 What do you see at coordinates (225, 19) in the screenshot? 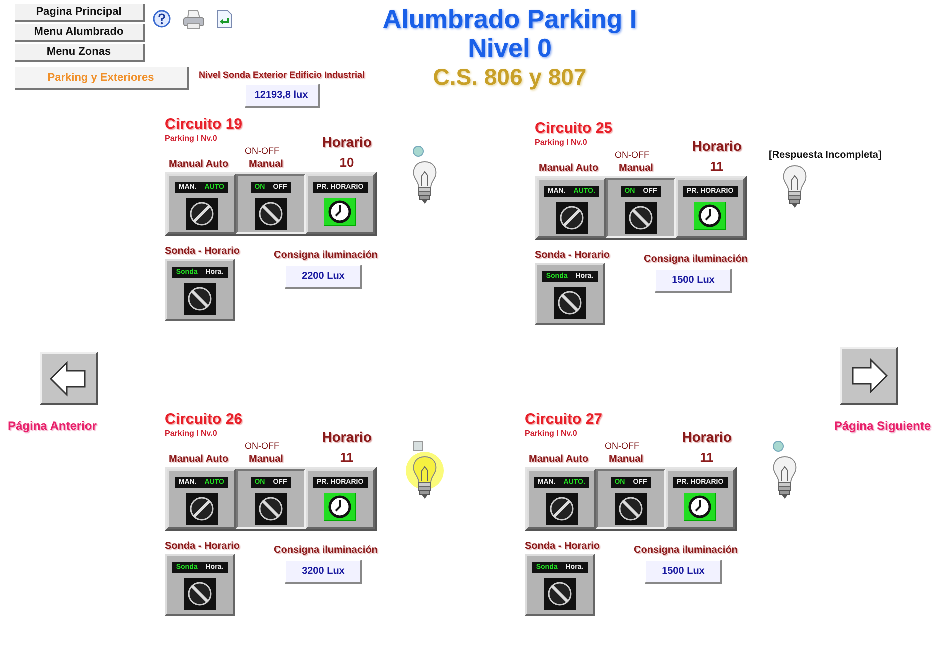
I see `export-icon` at bounding box center [225, 19].